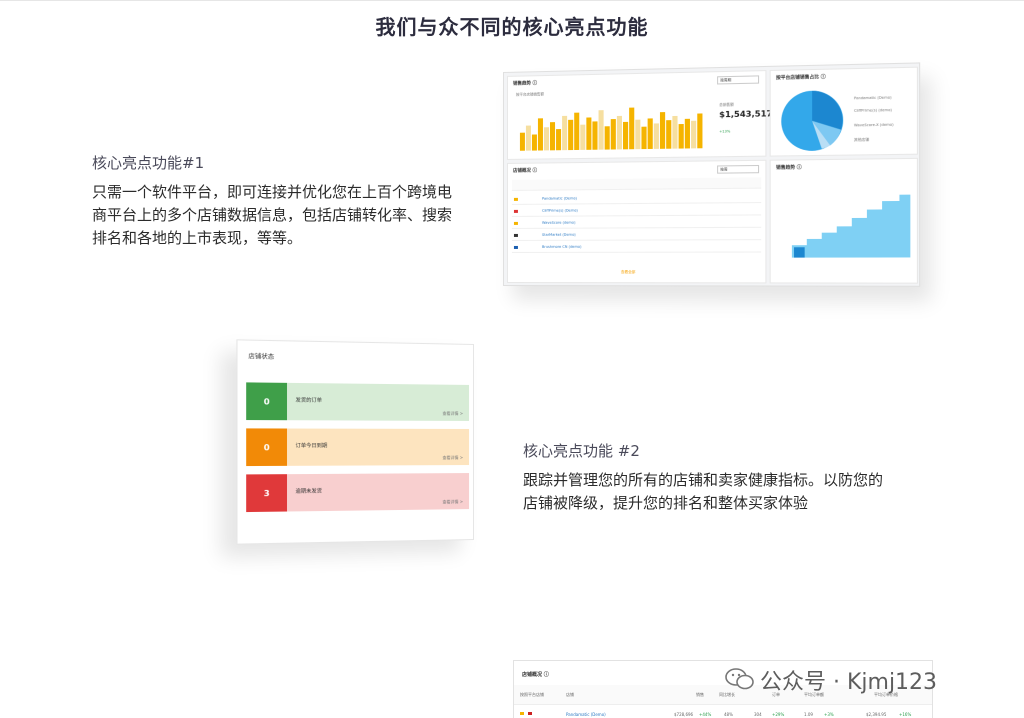 This screenshot has width=1024, height=718. What do you see at coordinates (726, 105) in the screenshot?
I see `total-sales-caption: 总销售额` at bounding box center [726, 105].